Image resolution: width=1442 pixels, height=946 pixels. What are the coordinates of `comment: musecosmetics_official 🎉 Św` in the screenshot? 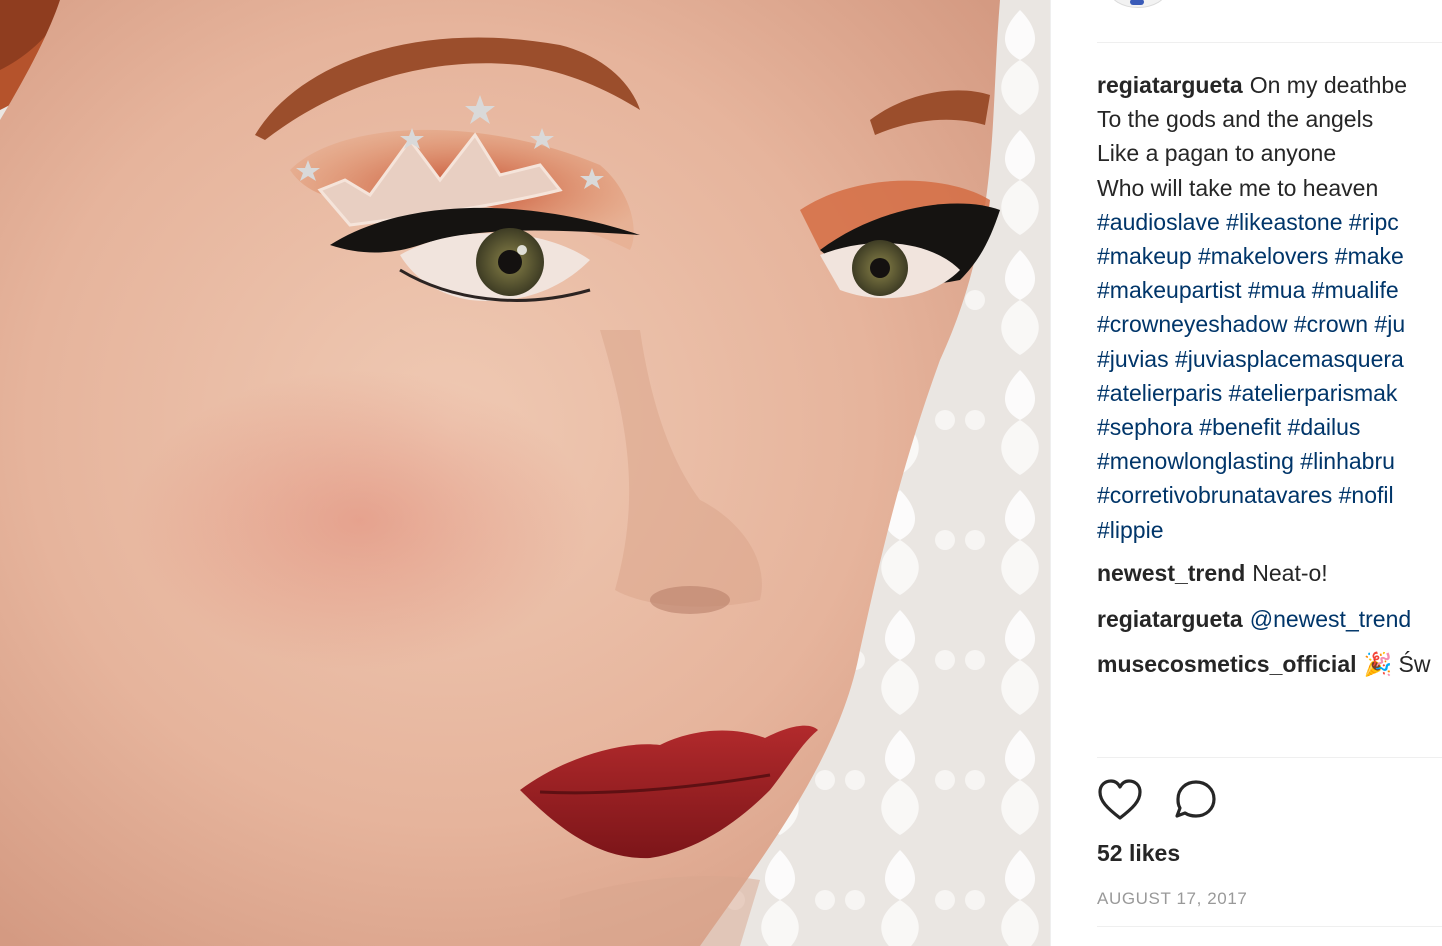 It's located at (1264, 664).